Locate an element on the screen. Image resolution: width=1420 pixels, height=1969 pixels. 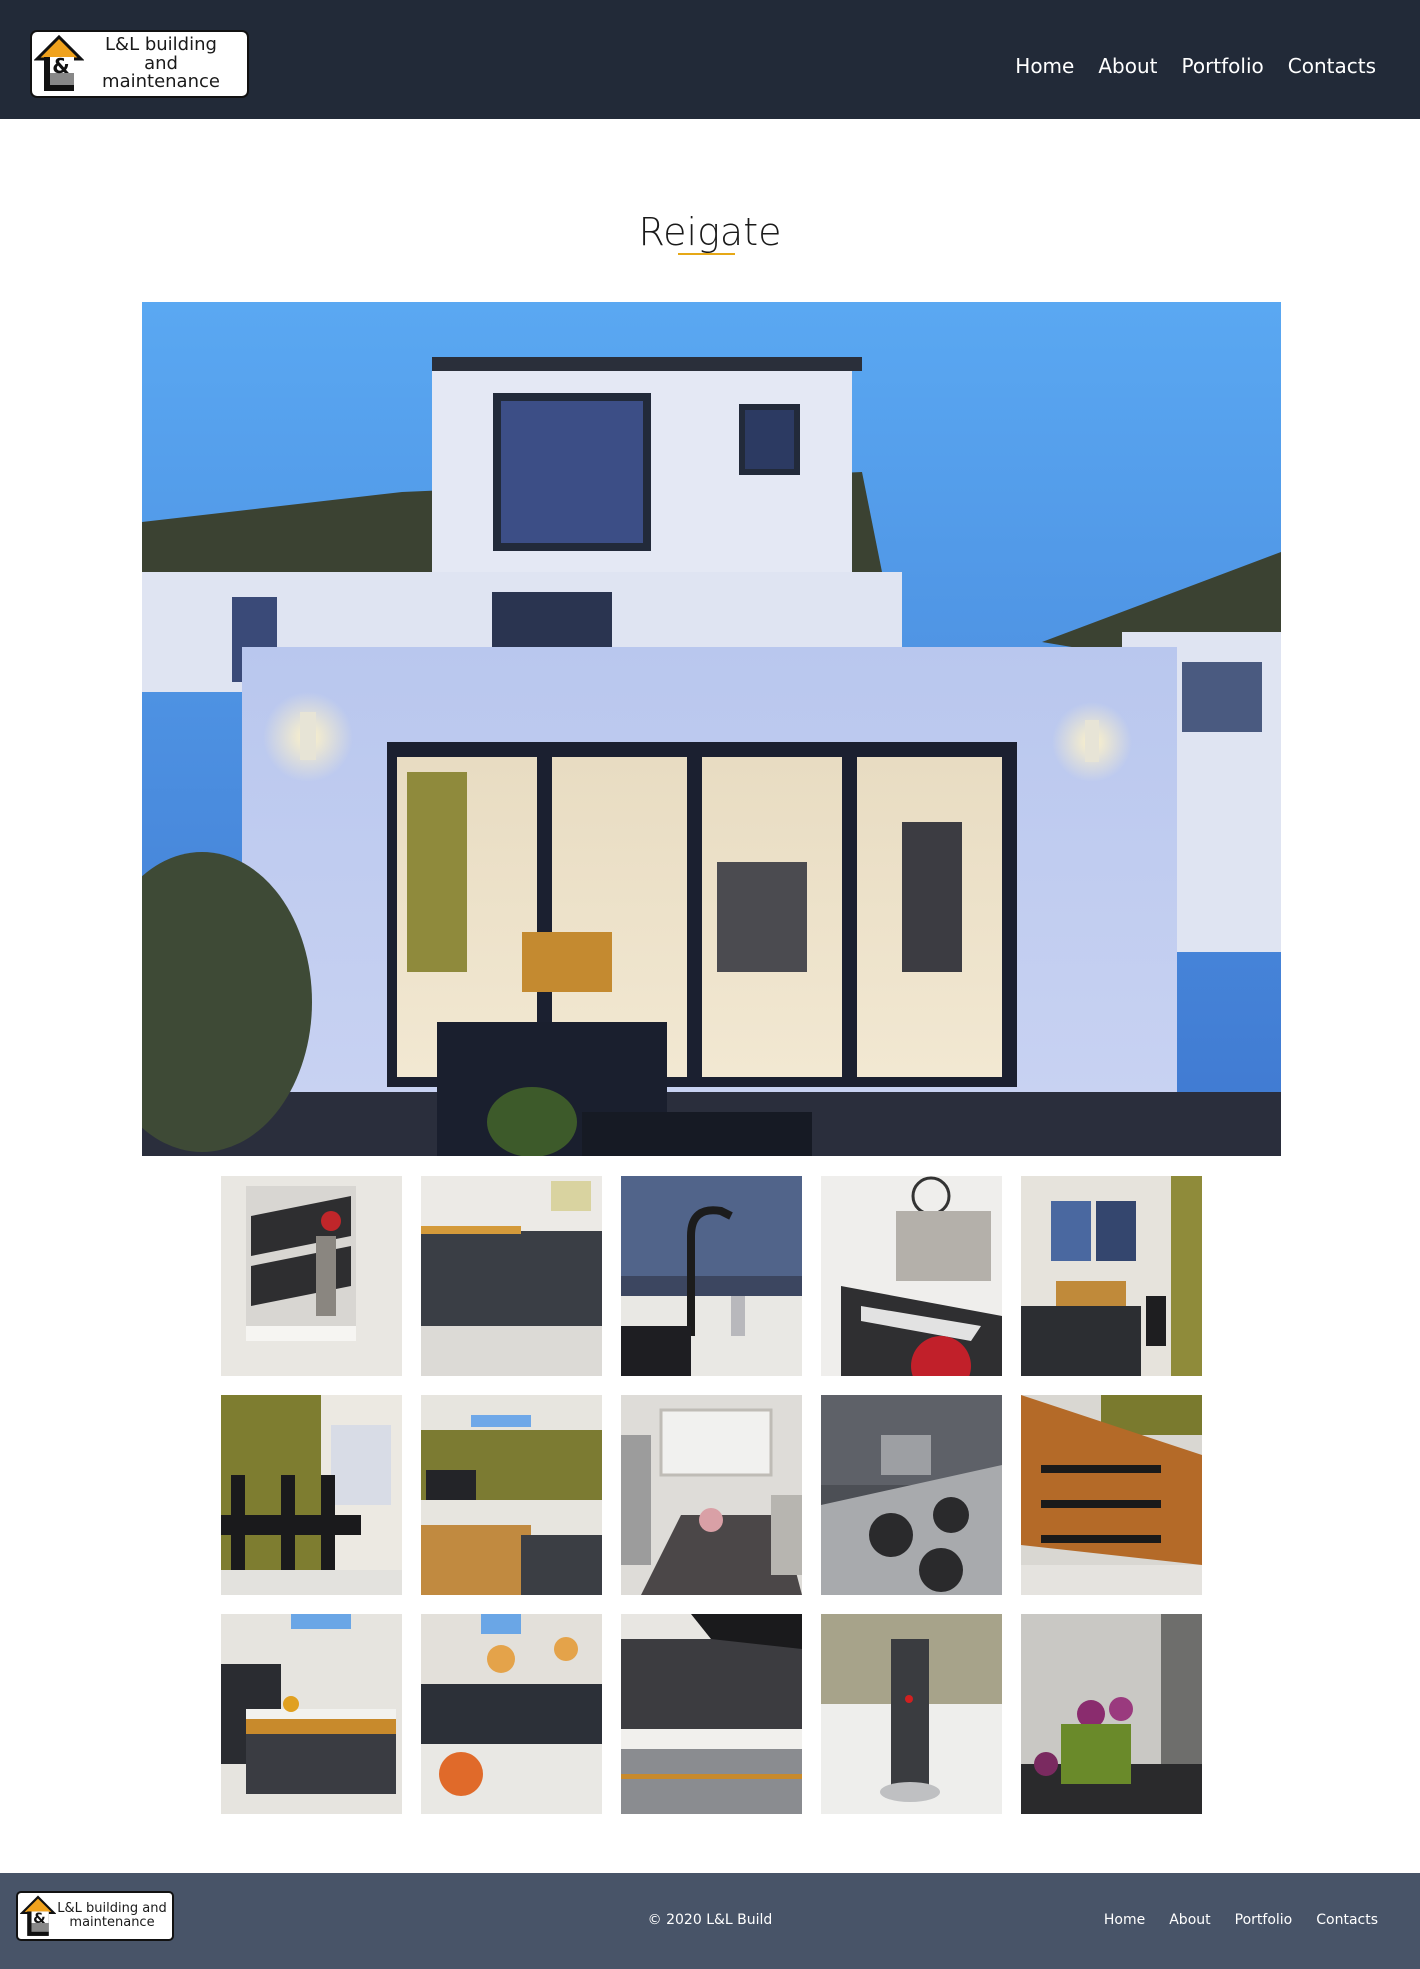
footer-nav-about: About is located at coordinates (1189, 1920).